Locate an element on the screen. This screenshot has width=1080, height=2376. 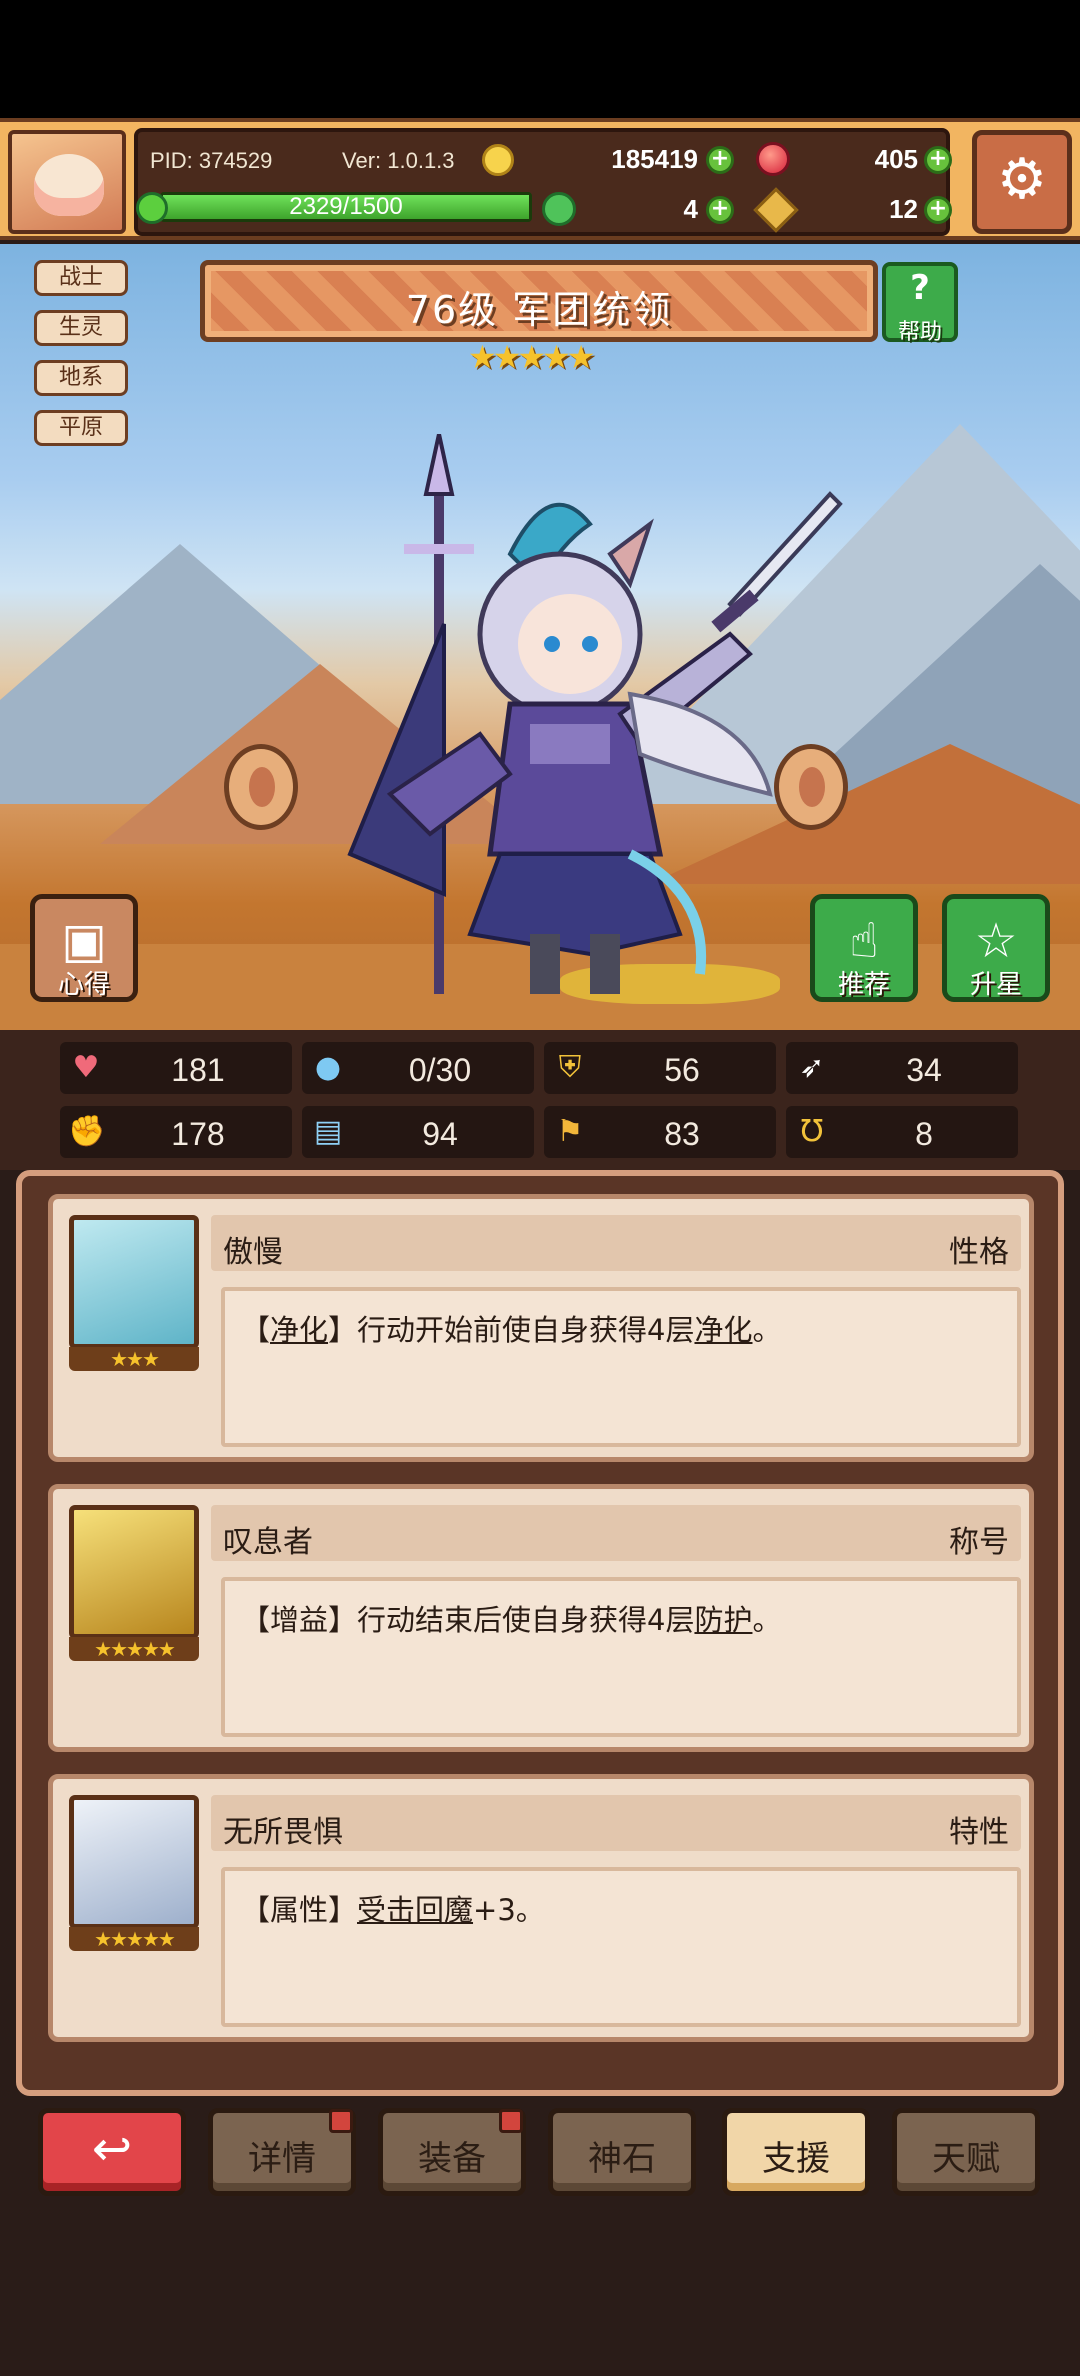
add-clover-button: + is located at coordinates (720, 210).